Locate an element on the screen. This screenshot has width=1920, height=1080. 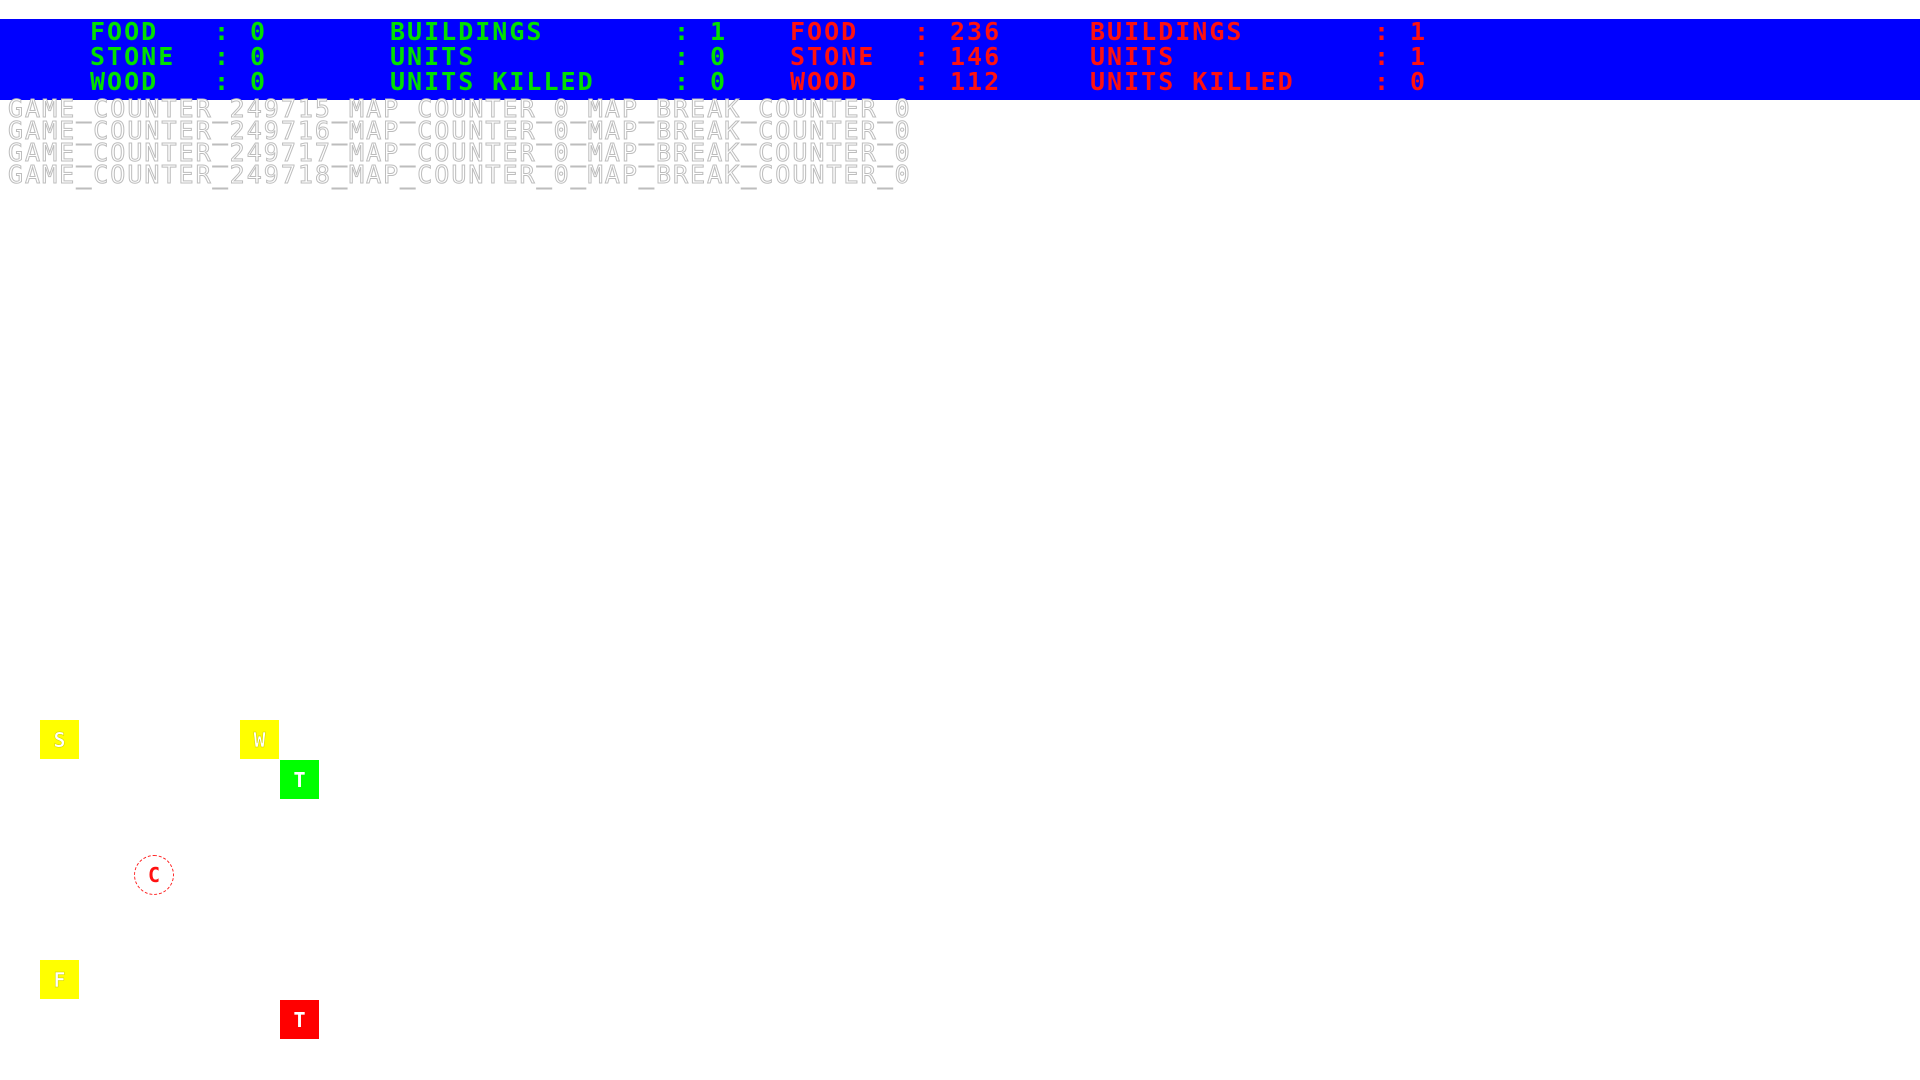
player2-unit: C is located at coordinates (154, 875).